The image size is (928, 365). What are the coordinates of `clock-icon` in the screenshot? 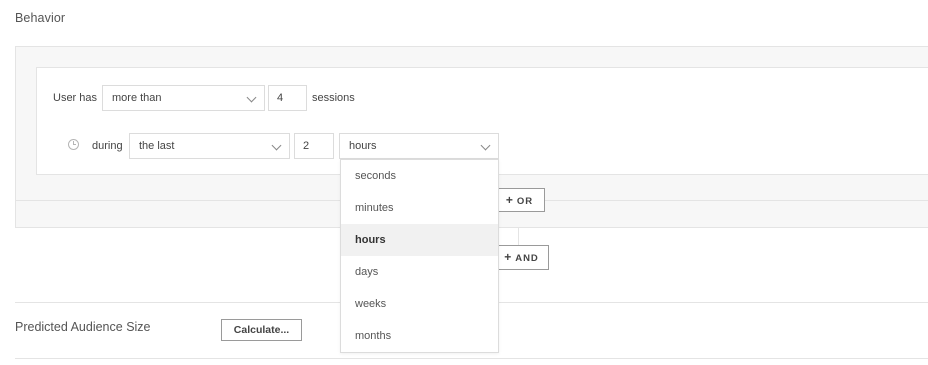 It's located at (73, 144).